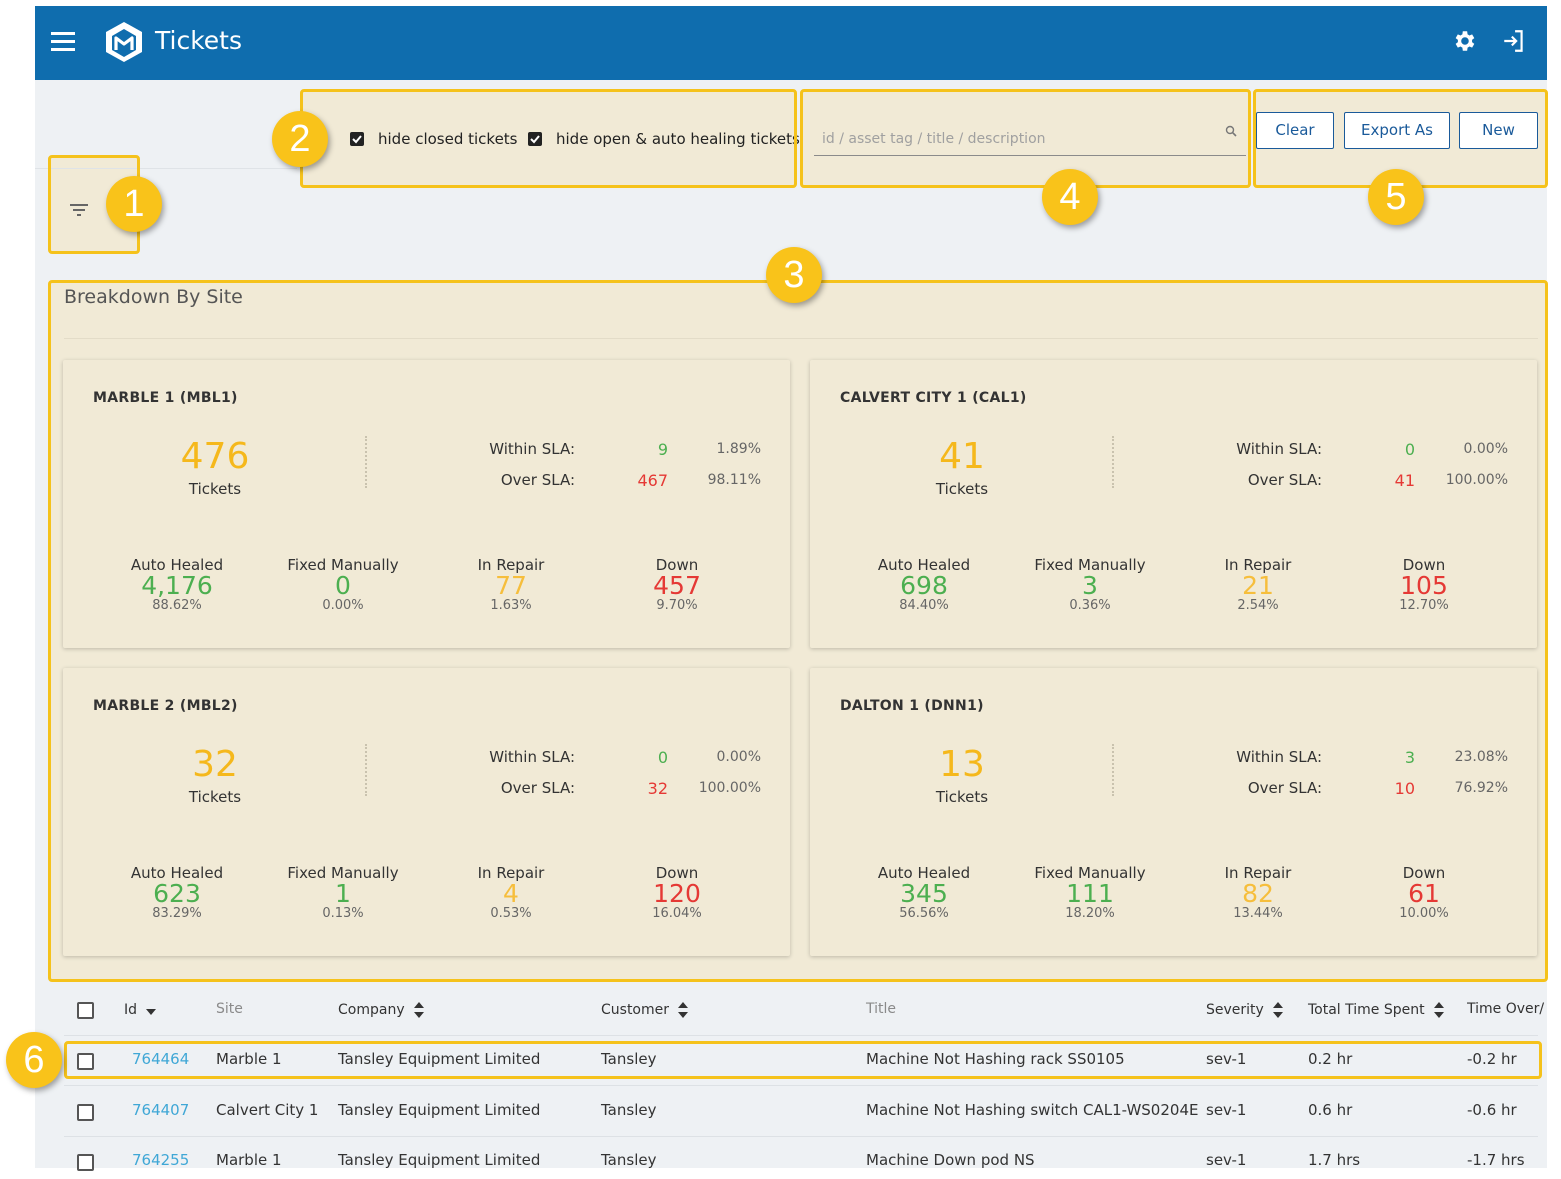  I want to click on callout-badge-1: 1, so click(134, 204).